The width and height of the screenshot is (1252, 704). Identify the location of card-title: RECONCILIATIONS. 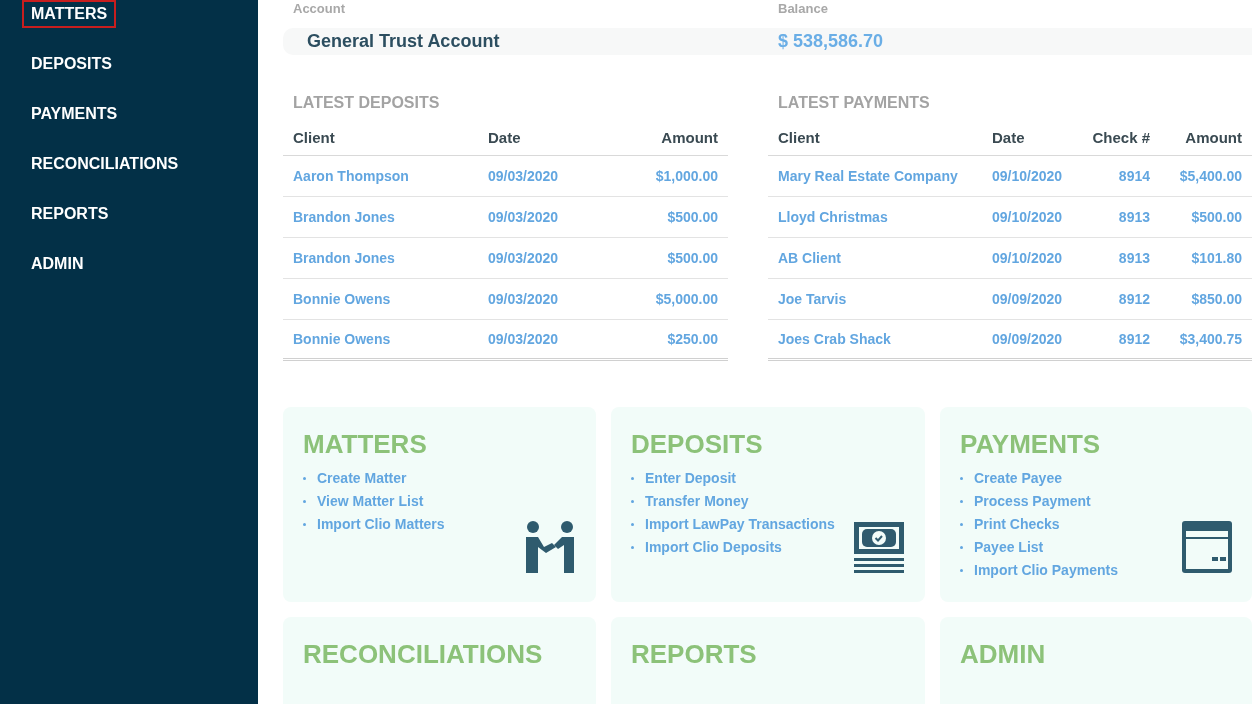
(423, 654).